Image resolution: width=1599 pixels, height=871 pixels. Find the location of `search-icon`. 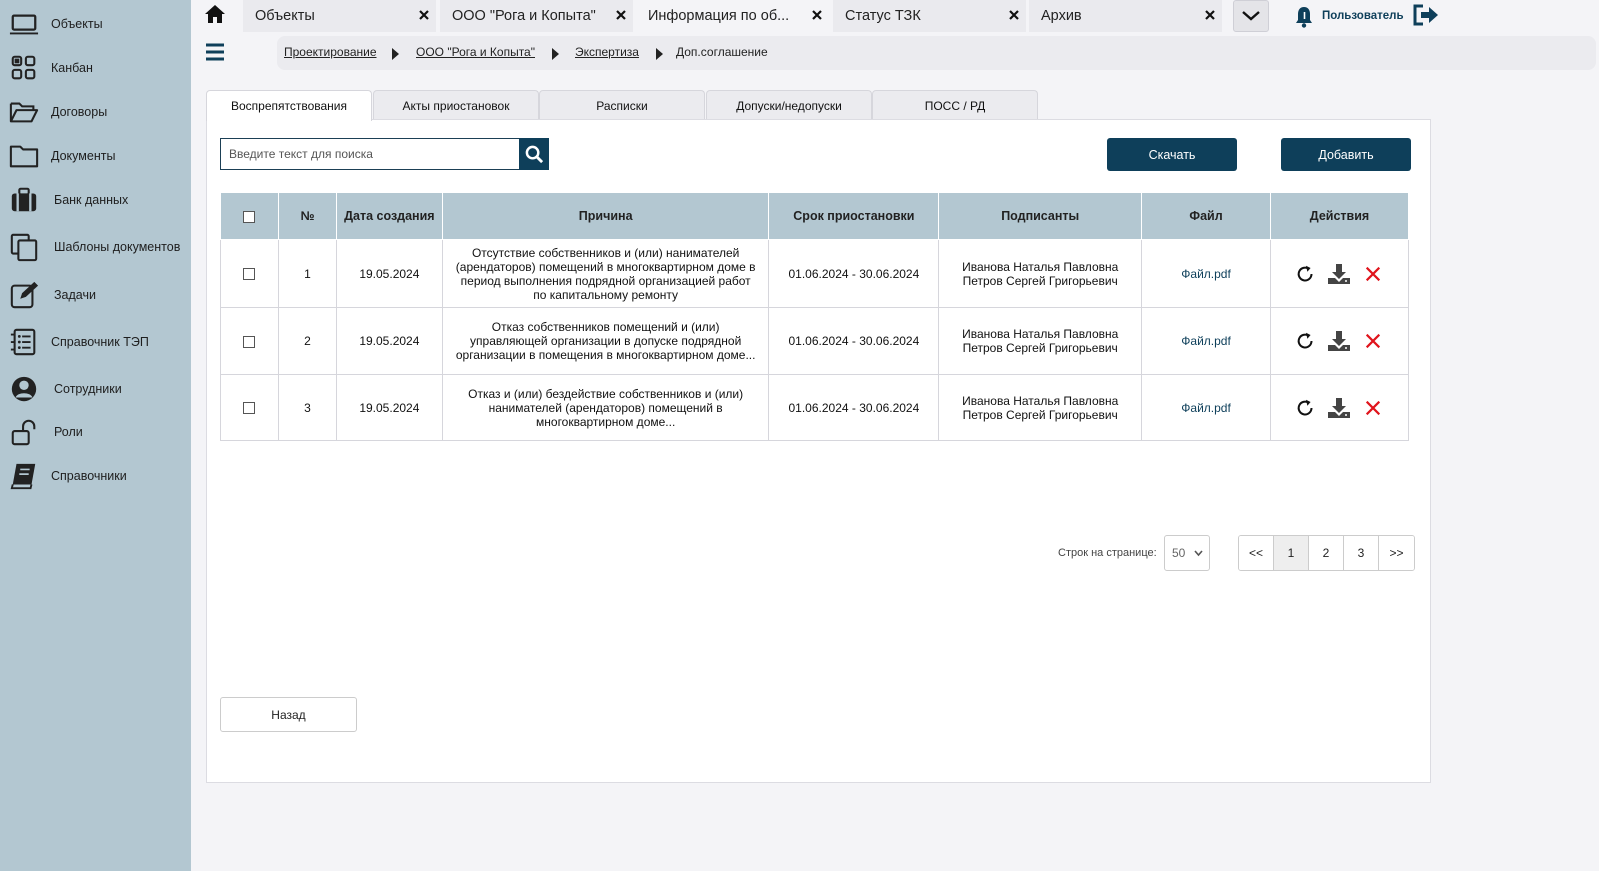

search-icon is located at coordinates (534, 154).